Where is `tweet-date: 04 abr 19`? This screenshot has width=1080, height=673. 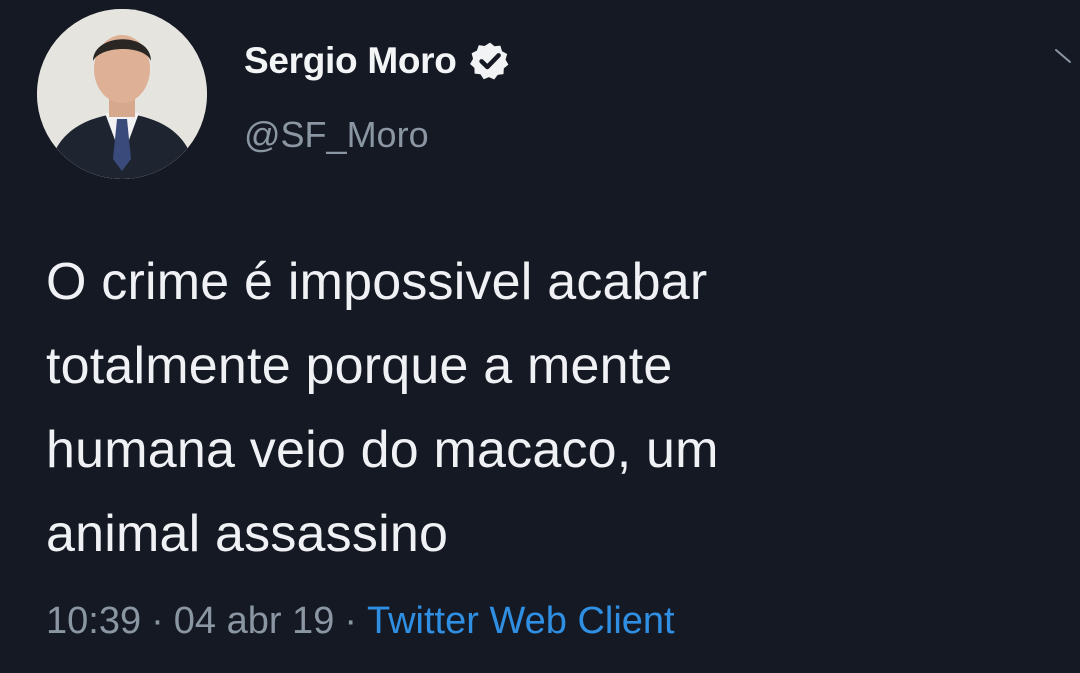 tweet-date: 04 abr 19 is located at coordinates (254, 621).